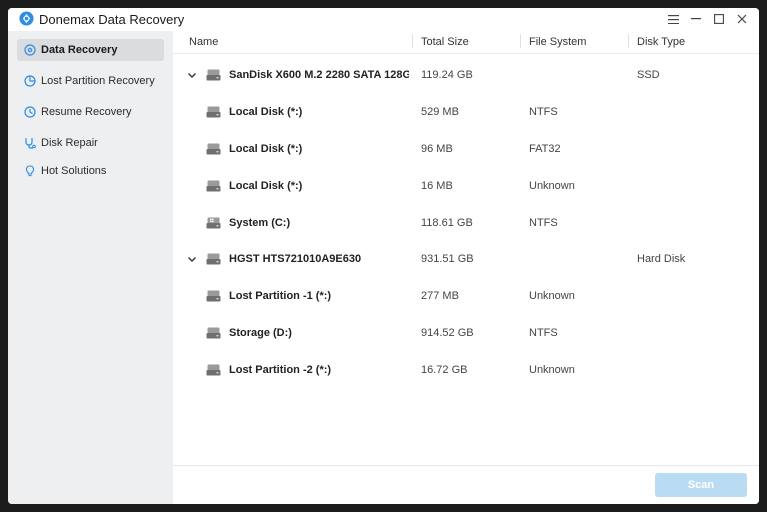 This screenshot has width=767, height=512. What do you see at coordinates (383, 19) in the screenshot?
I see `title-bar: Donemax Data Recovery` at bounding box center [383, 19].